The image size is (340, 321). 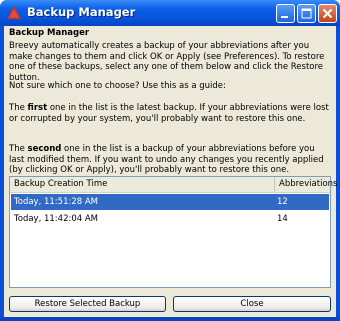 What do you see at coordinates (170, 202) in the screenshot?
I see `list-item: Today, 11:51:28 AM 12` at bounding box center [170, 202].